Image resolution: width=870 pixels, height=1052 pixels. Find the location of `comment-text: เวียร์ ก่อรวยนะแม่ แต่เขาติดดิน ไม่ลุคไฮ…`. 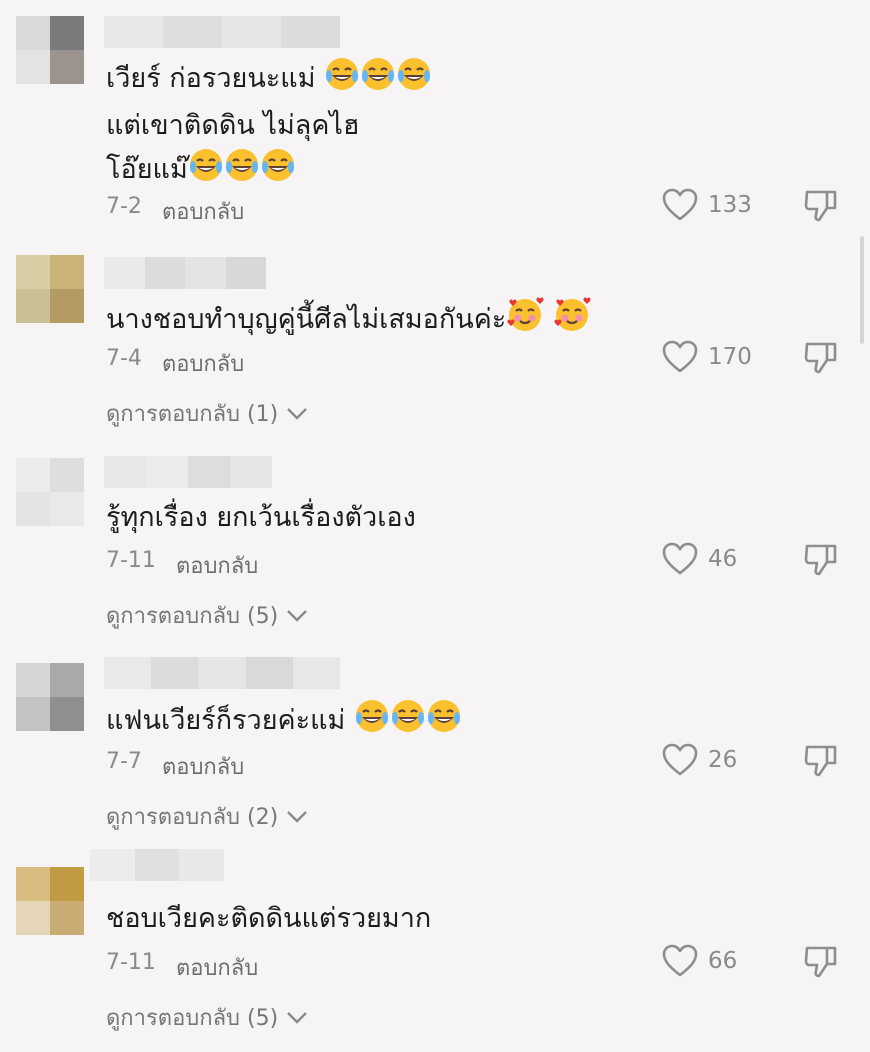

comment-text: เวียร์ ก่อรวยนะแม่ แต่เขาติดดิน ไม่ลุคไฮ… is located at coordinates (269, 126).